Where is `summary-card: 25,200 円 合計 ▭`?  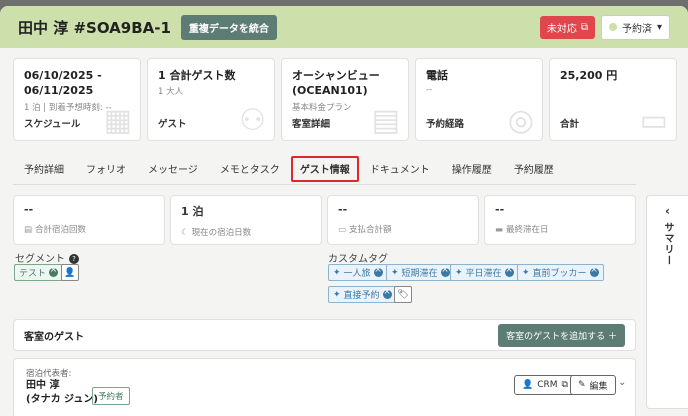
summary-card: 25,200 円 合計 ▭ is located at coordinates (613, 99).